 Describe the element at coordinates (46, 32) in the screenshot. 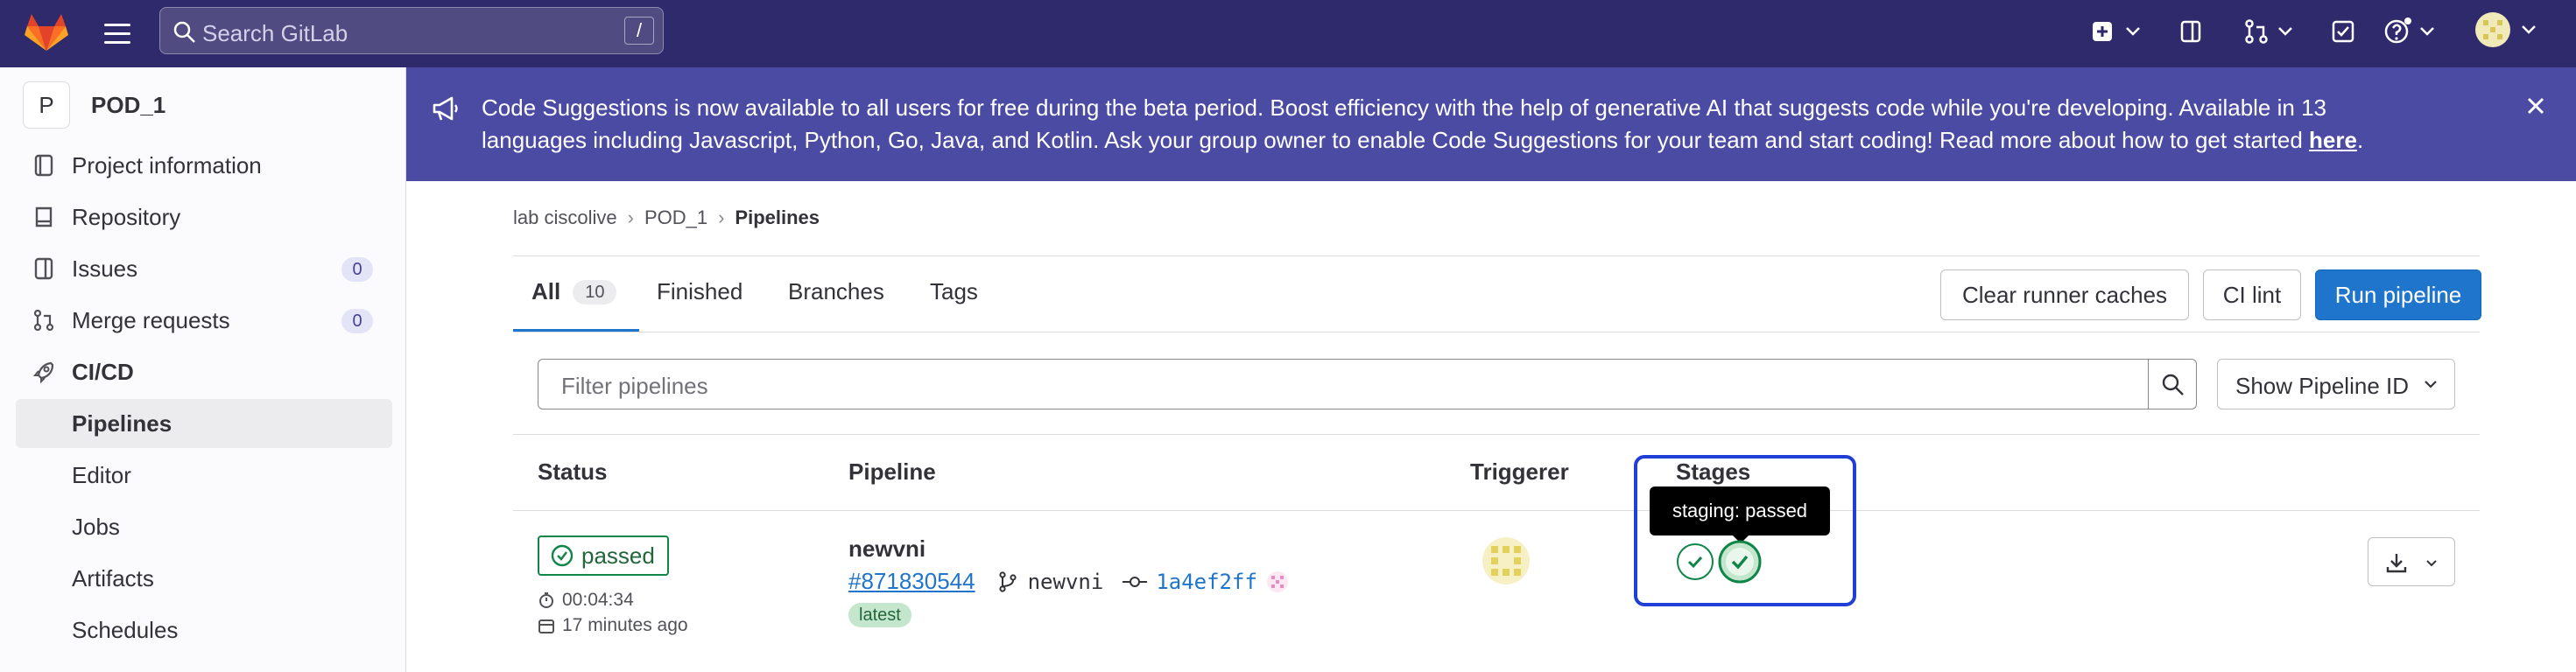

I see `gitlab-logo` at that location.